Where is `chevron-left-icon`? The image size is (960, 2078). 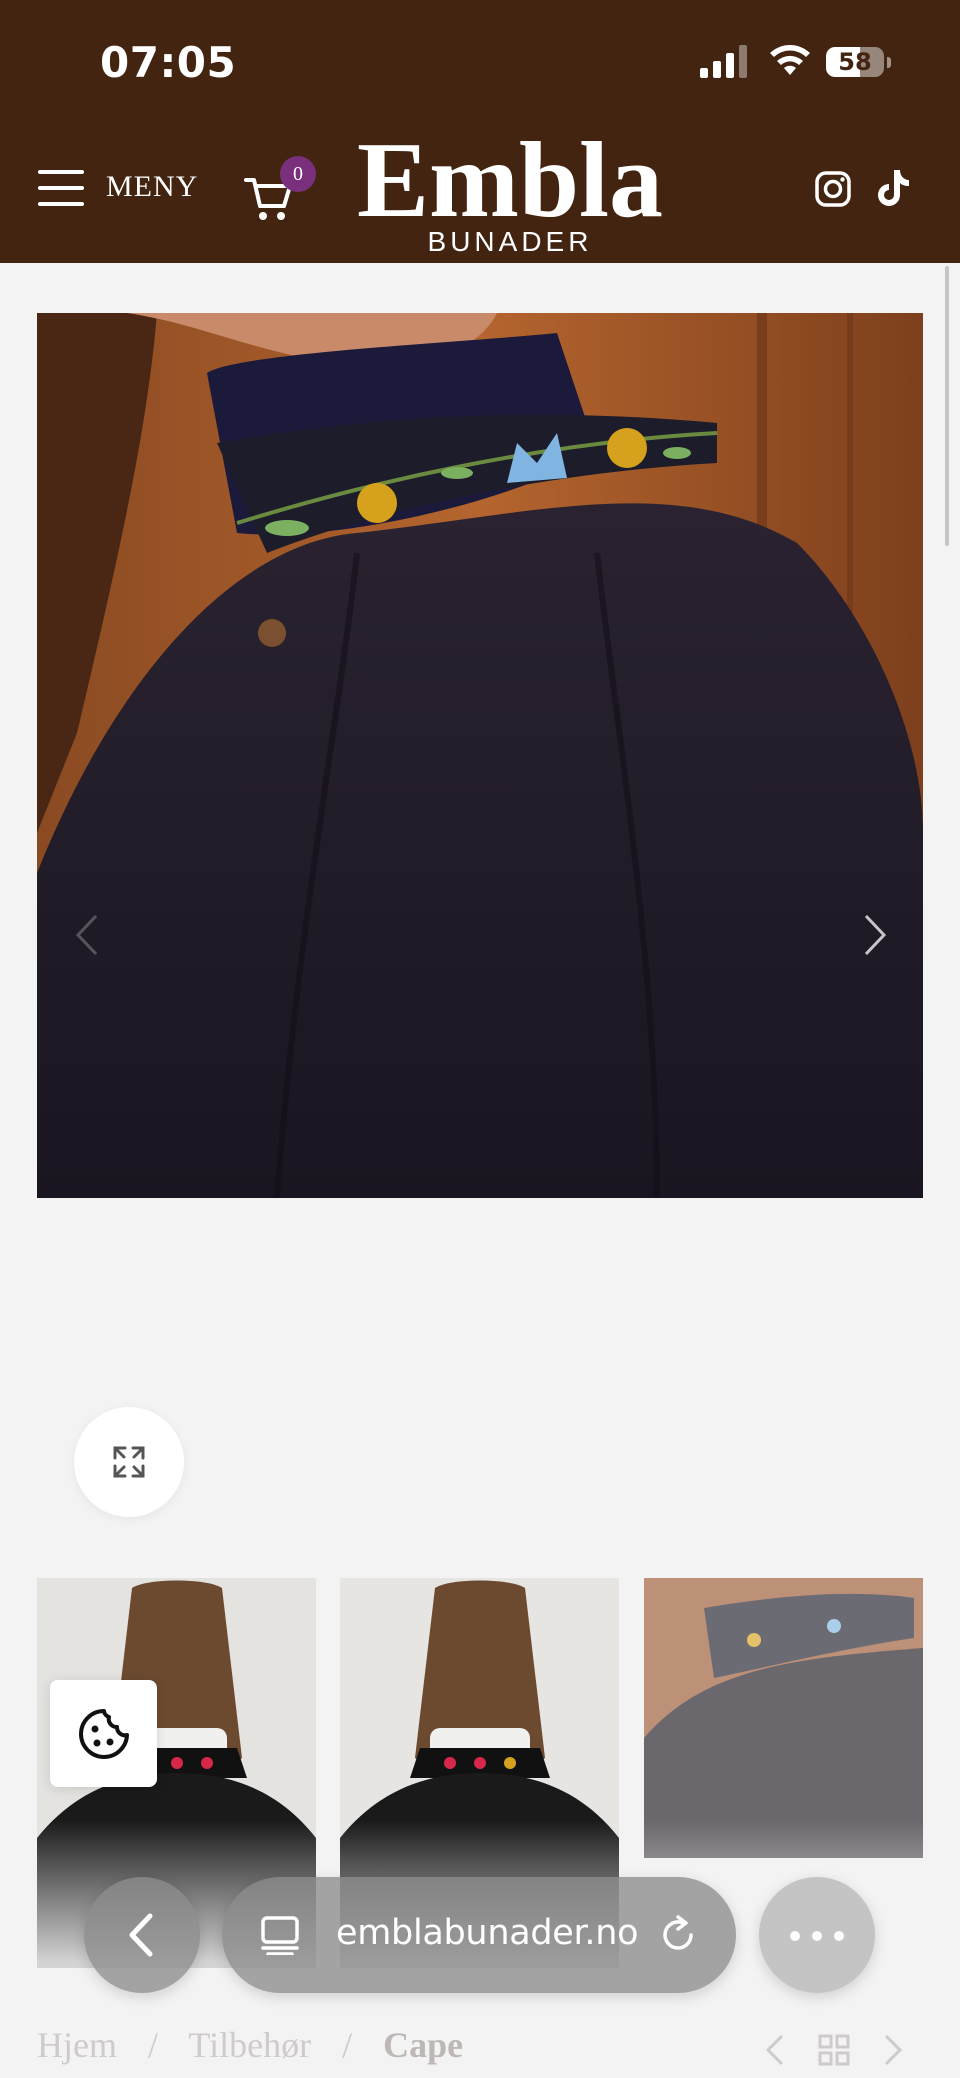
chevron-left-icon is located at coordinates (141, 1935).